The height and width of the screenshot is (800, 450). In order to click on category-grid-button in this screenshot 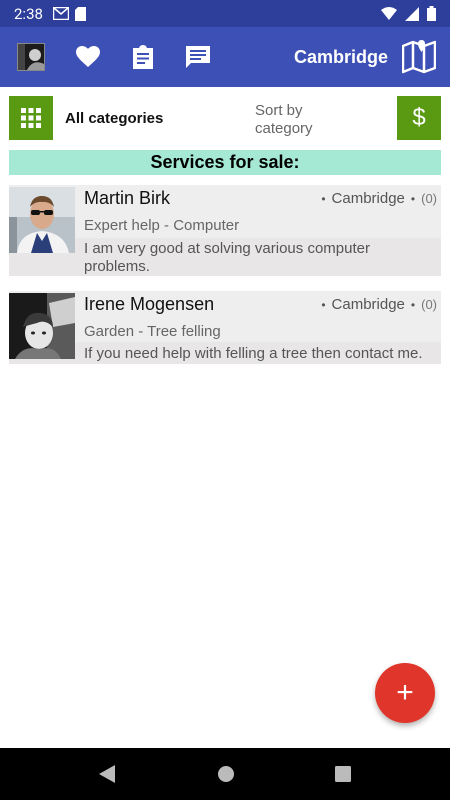, I will do `click(31, 118)`.